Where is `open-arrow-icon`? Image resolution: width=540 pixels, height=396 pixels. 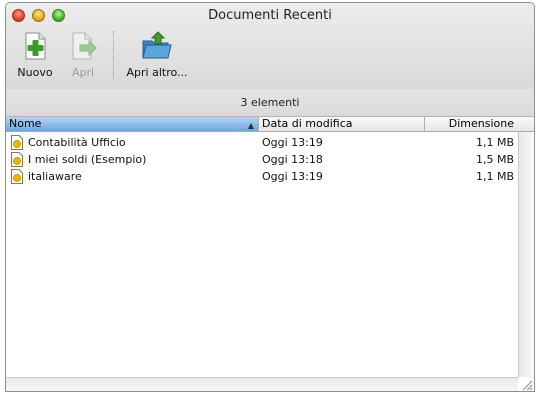 open-arrow-icon is located at coordinates (84, 46).